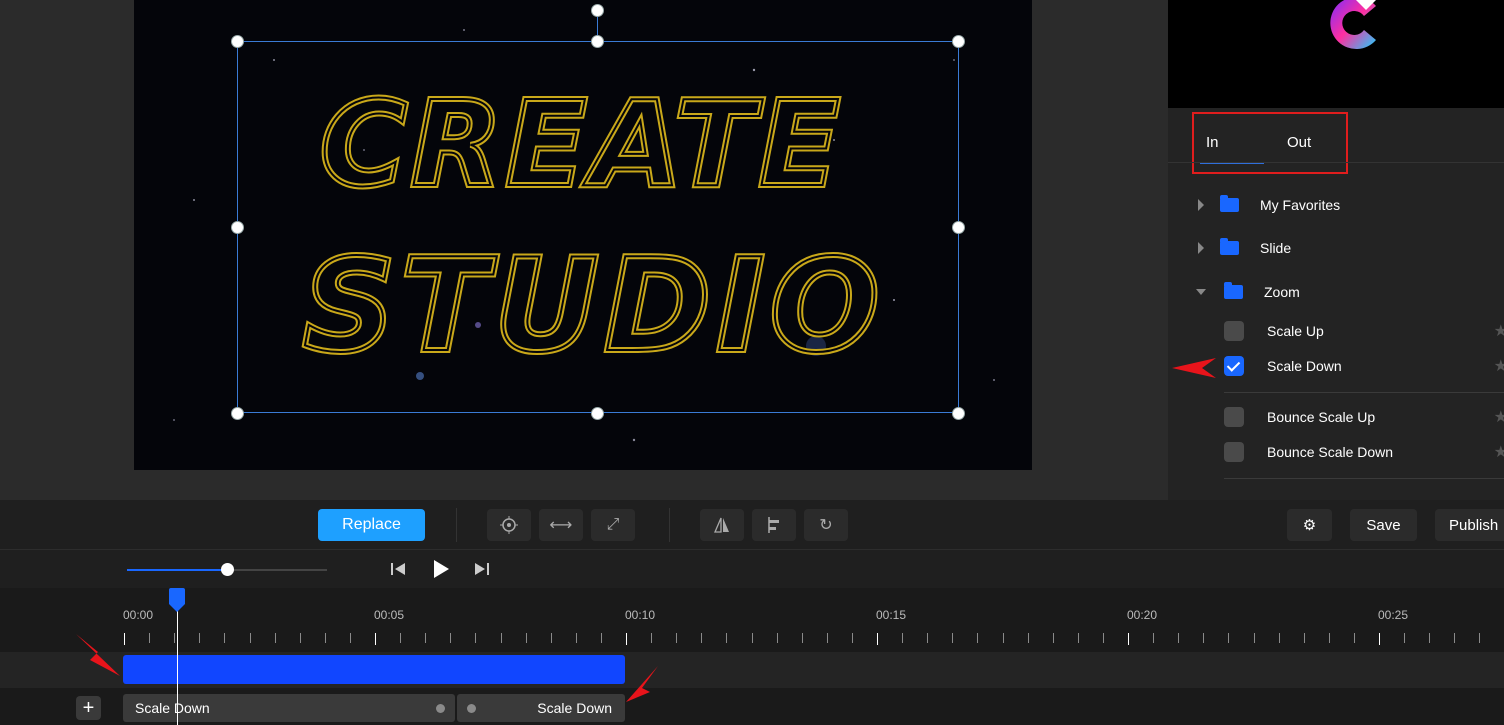 This screenshot has width=1504, height=725. Describe the element at coordinates (237, 227) in the screenshot. I see `resize-handle-left` at that location.